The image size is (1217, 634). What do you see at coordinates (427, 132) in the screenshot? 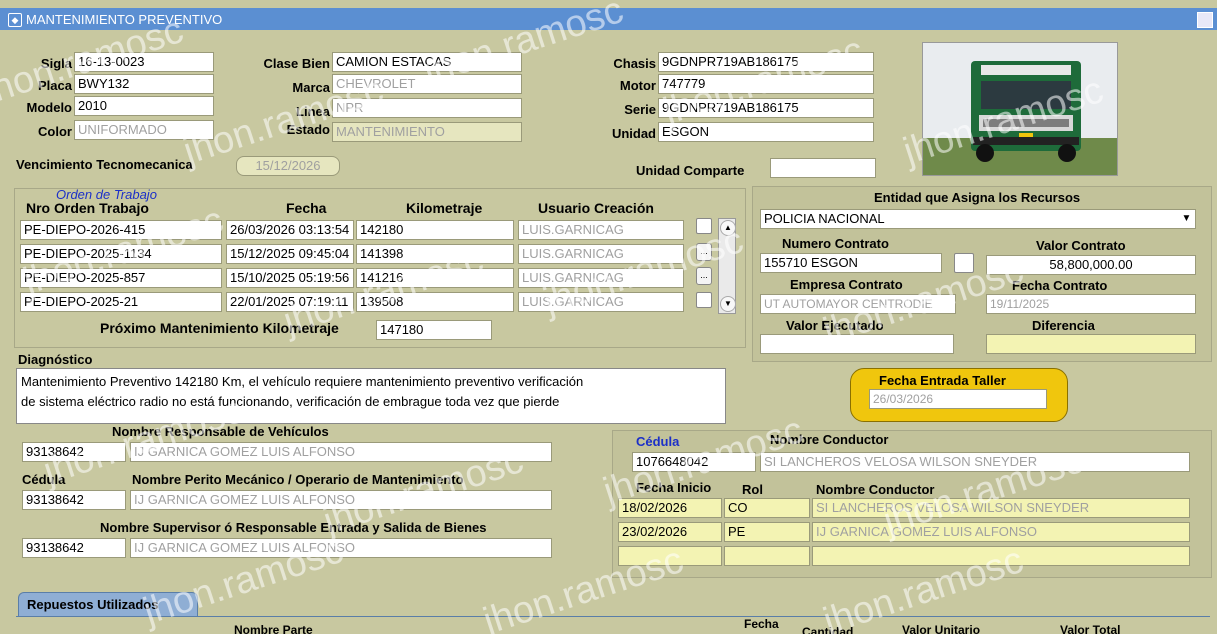
I see `estado-field: MANTENIMIENTO` at bounding box center [427, 132].